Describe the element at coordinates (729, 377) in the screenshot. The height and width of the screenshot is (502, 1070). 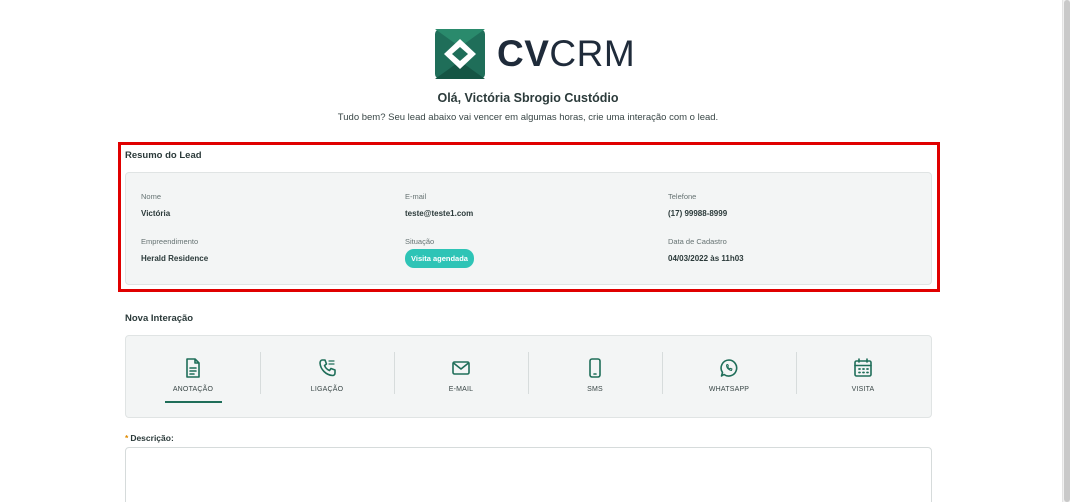
I see `tab-whatsapp: WHATSAPP` at that location.